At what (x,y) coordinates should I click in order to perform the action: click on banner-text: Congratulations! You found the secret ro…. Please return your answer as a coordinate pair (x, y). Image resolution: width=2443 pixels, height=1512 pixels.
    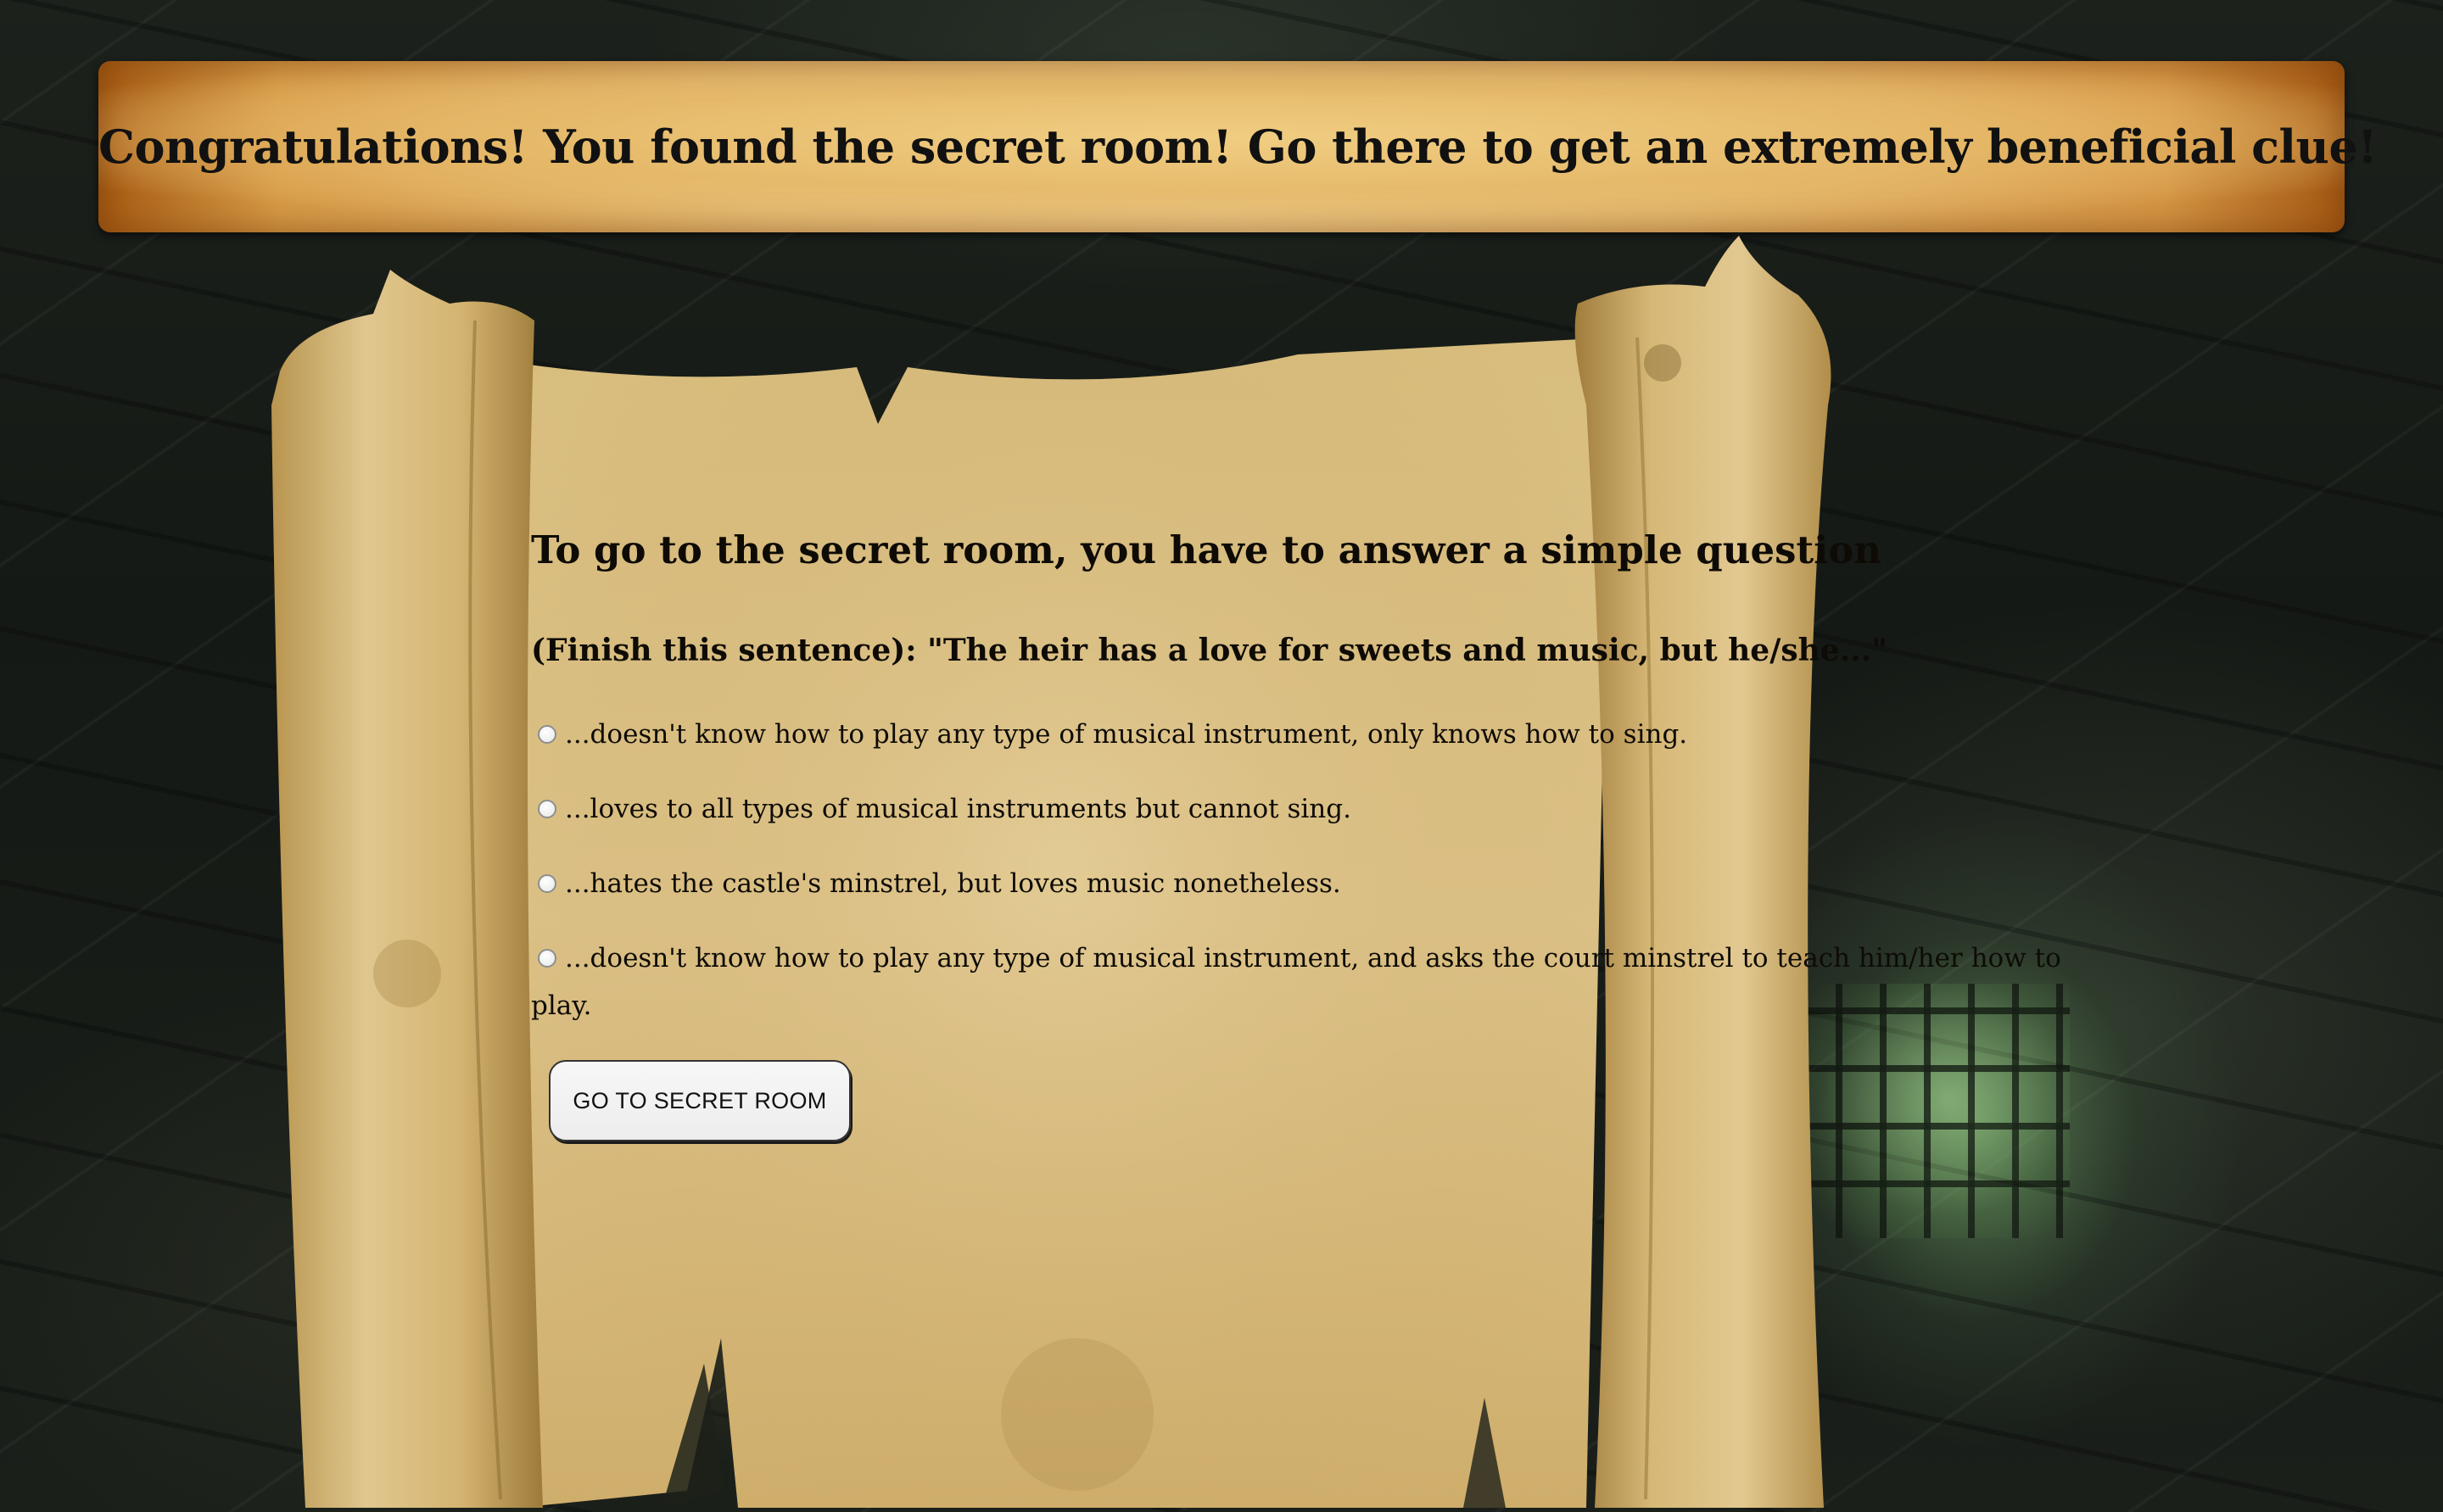
    Looking at the image, I should click on (1238, 147).